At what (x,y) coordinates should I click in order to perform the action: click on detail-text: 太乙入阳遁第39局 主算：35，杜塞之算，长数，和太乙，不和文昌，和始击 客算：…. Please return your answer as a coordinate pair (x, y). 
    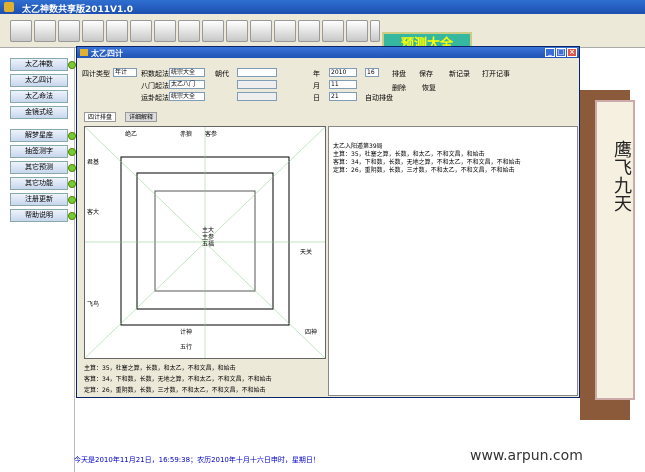
    Looking at the image, I should click on (427, 159).